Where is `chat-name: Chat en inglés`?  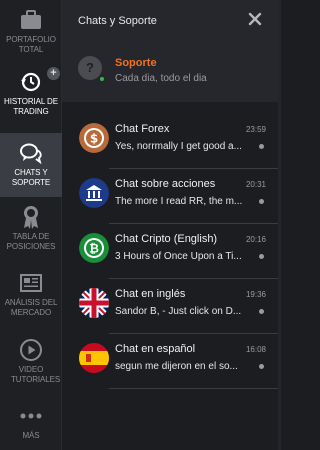 chat-name: Chat en inglés is located at coordinates (150, 294).